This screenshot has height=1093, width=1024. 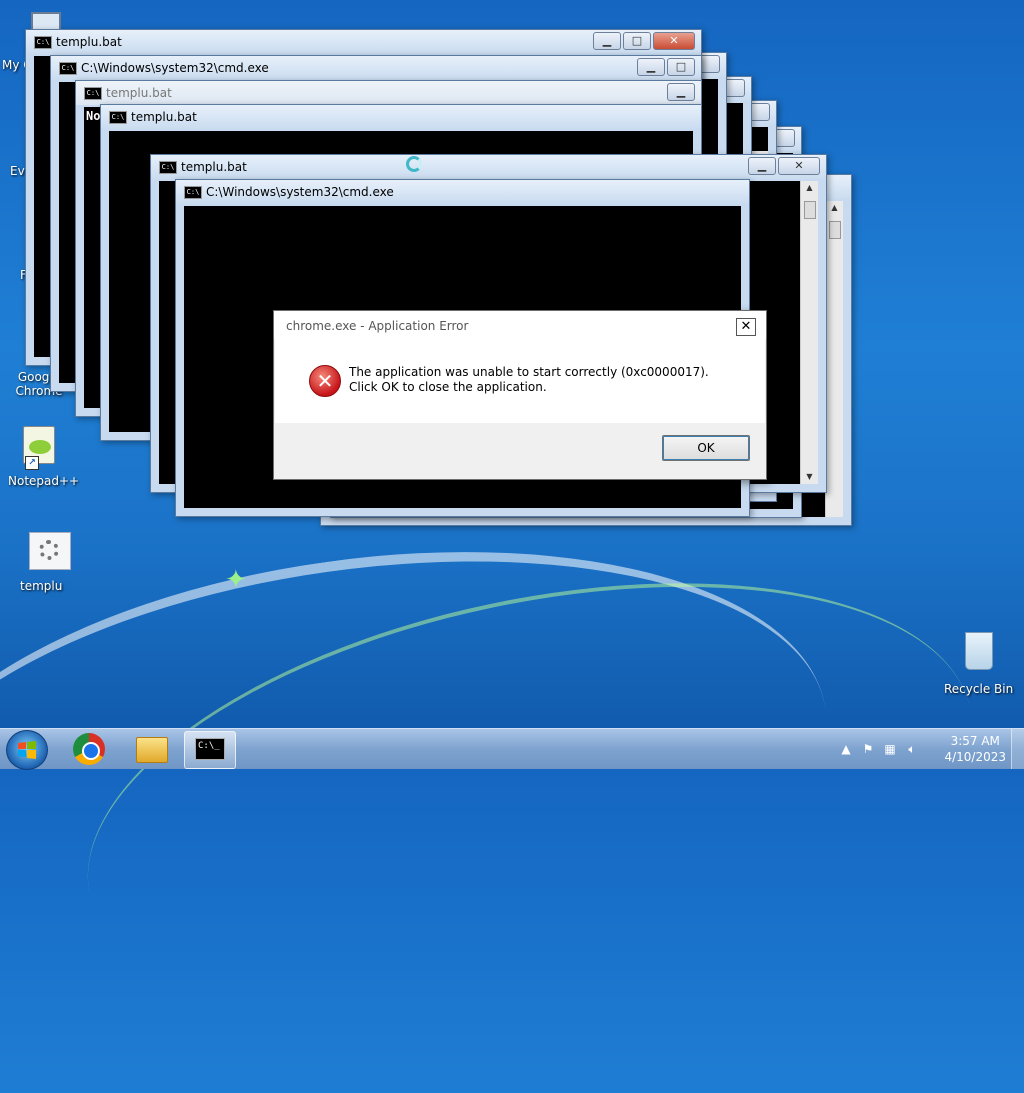 What do you see at coordinates (377, 326) in the screenshot?
I see `dialog-title: chrome.exe - Application Error` at bounding box center [377, 326].